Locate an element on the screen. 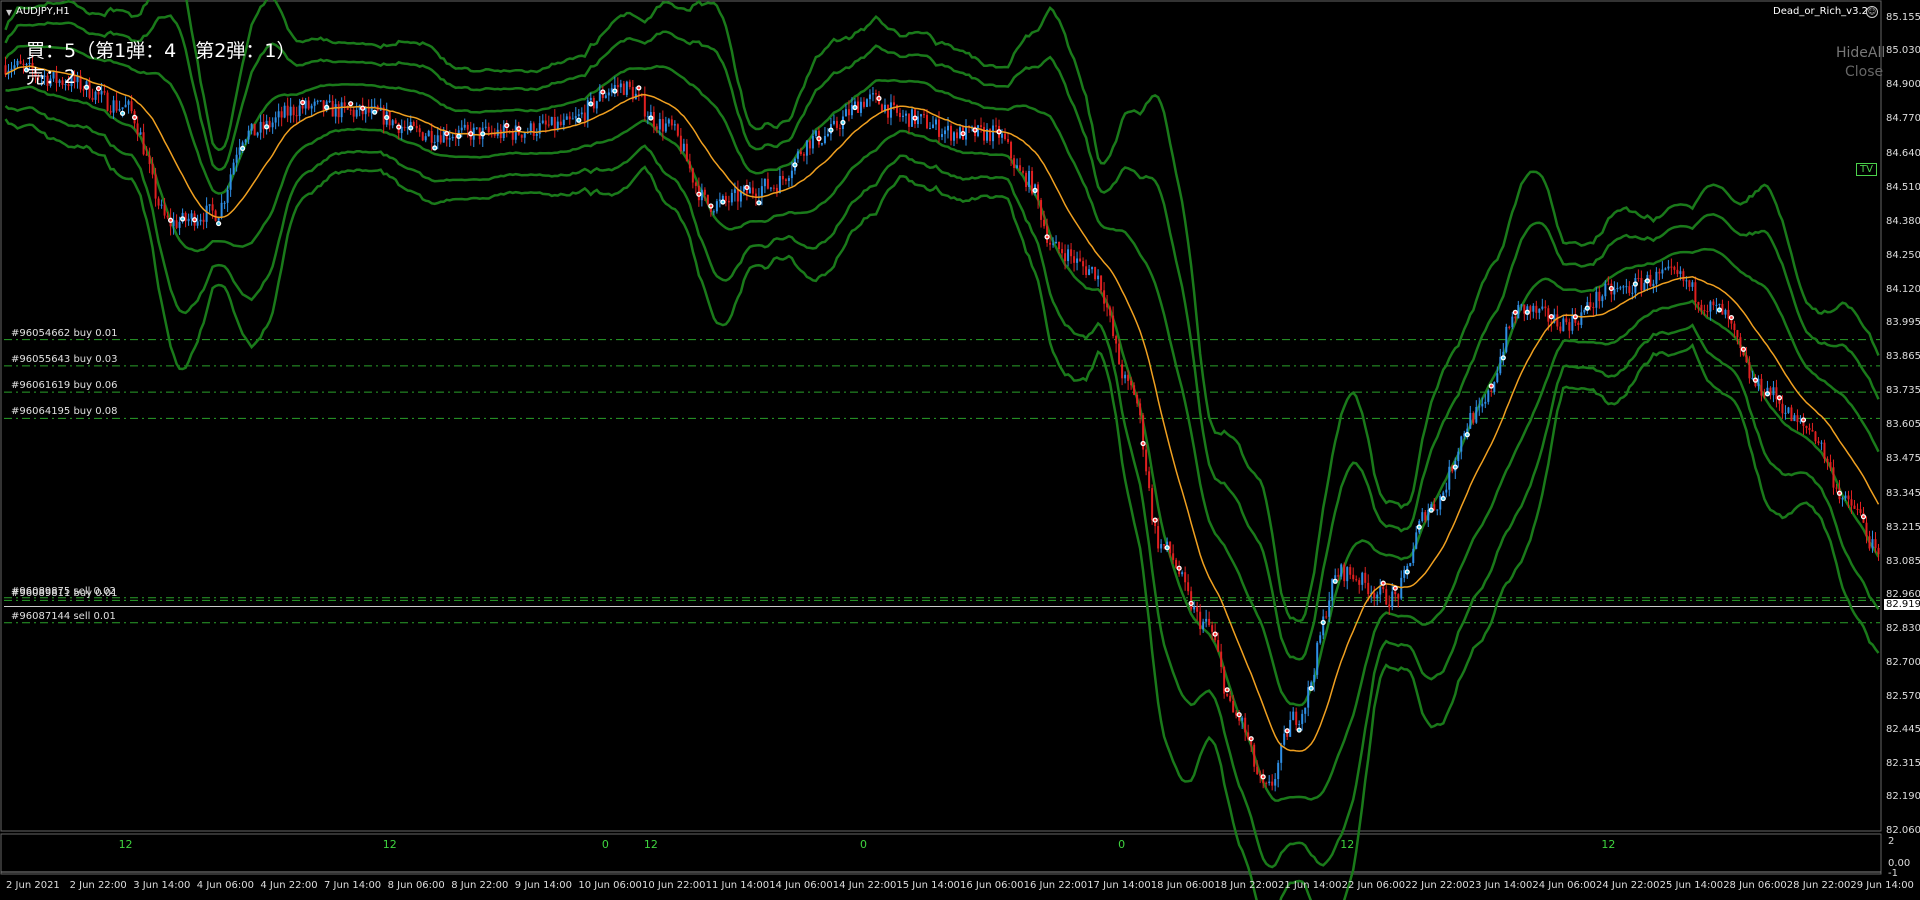 This screenshot has height=900, width=1920. order-label: #96054662 buy 0.01 is located at coordinates (64, 333).